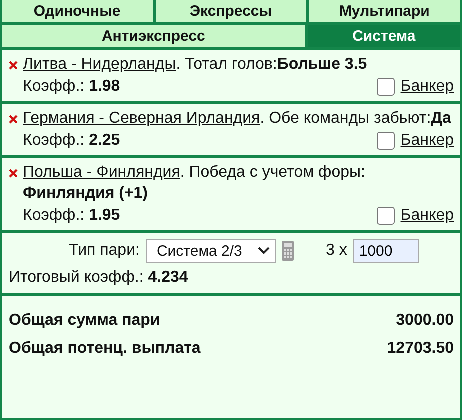 The image size is (462, 420). I want to click on tab: Мультипари, so click(384, 11).